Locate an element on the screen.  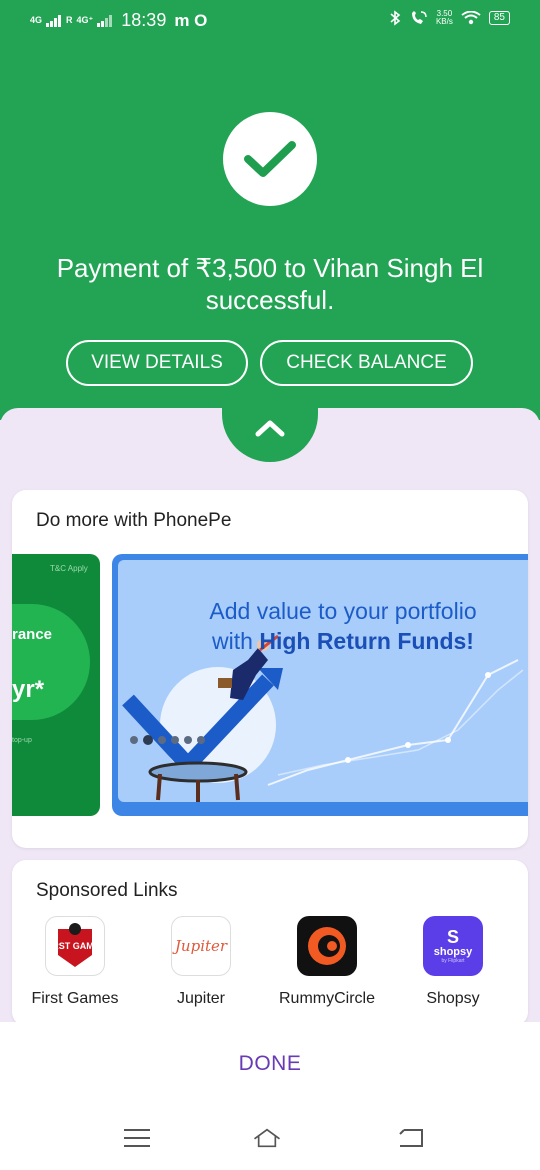
jupiter-logo-text: Jupiter is located at coordinates (201, 946).